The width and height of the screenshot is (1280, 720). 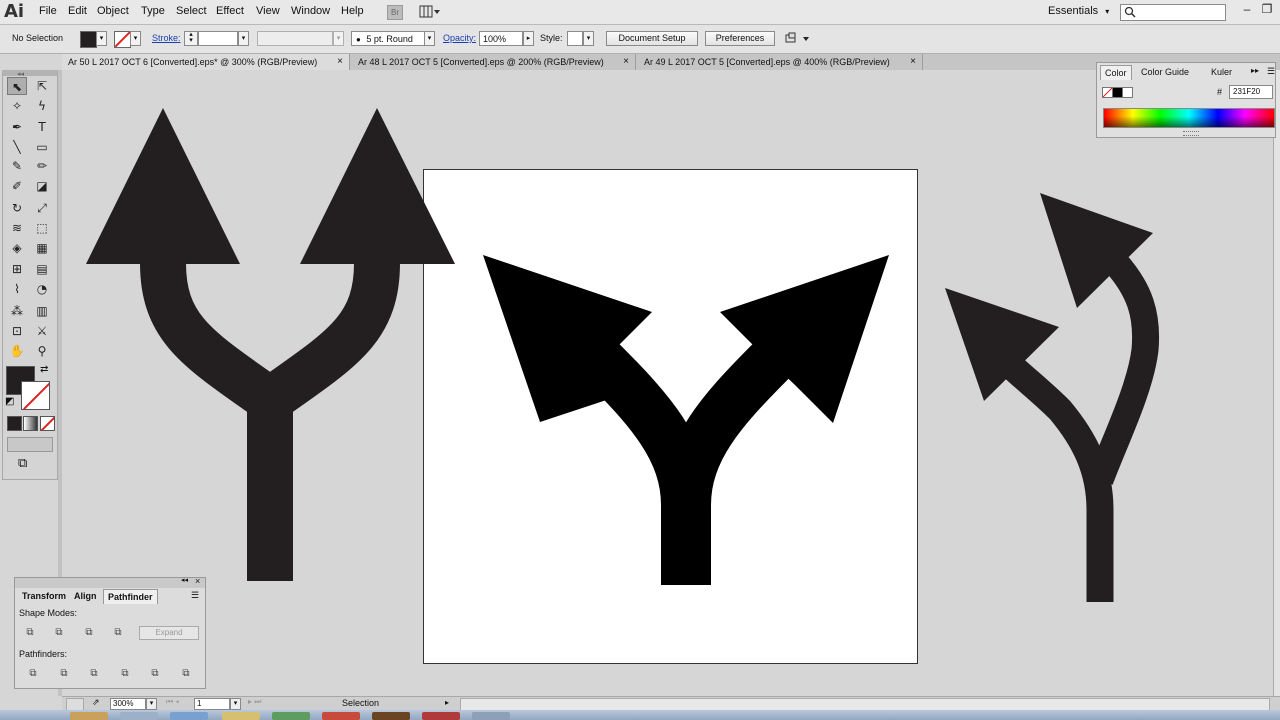 I want to click on brush-dropdown: ▾, so click(x=429, y=38).